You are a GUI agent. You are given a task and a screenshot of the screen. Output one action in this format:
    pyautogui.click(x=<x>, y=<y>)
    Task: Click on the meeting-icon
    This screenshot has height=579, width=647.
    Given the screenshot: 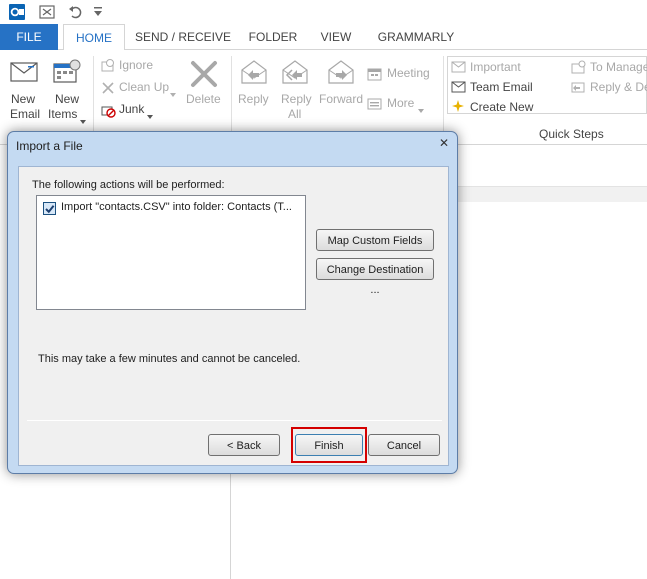 What is the action you would take?
    pyautogui.click(x=375, y=75)
    